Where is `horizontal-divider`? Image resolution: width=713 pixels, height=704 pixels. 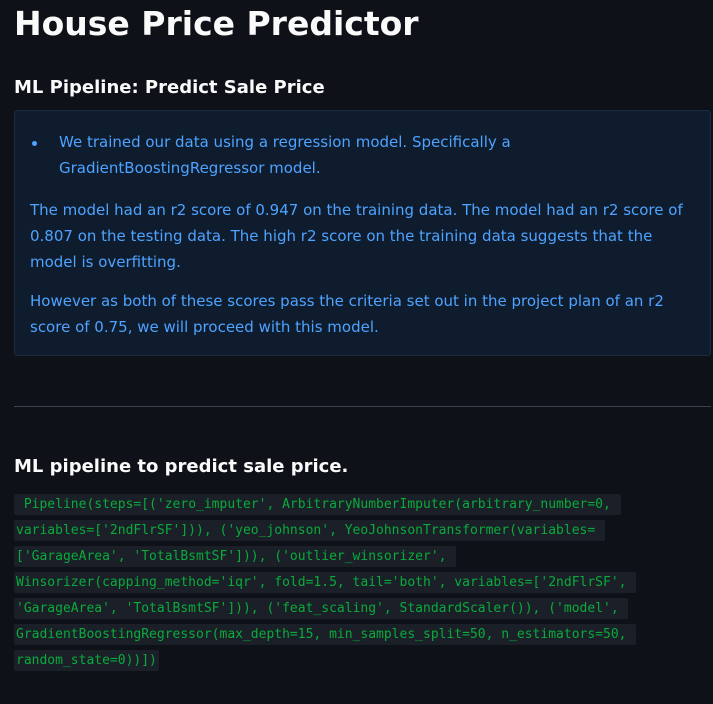 horizontal-divider is located at coordinates (362, 406).